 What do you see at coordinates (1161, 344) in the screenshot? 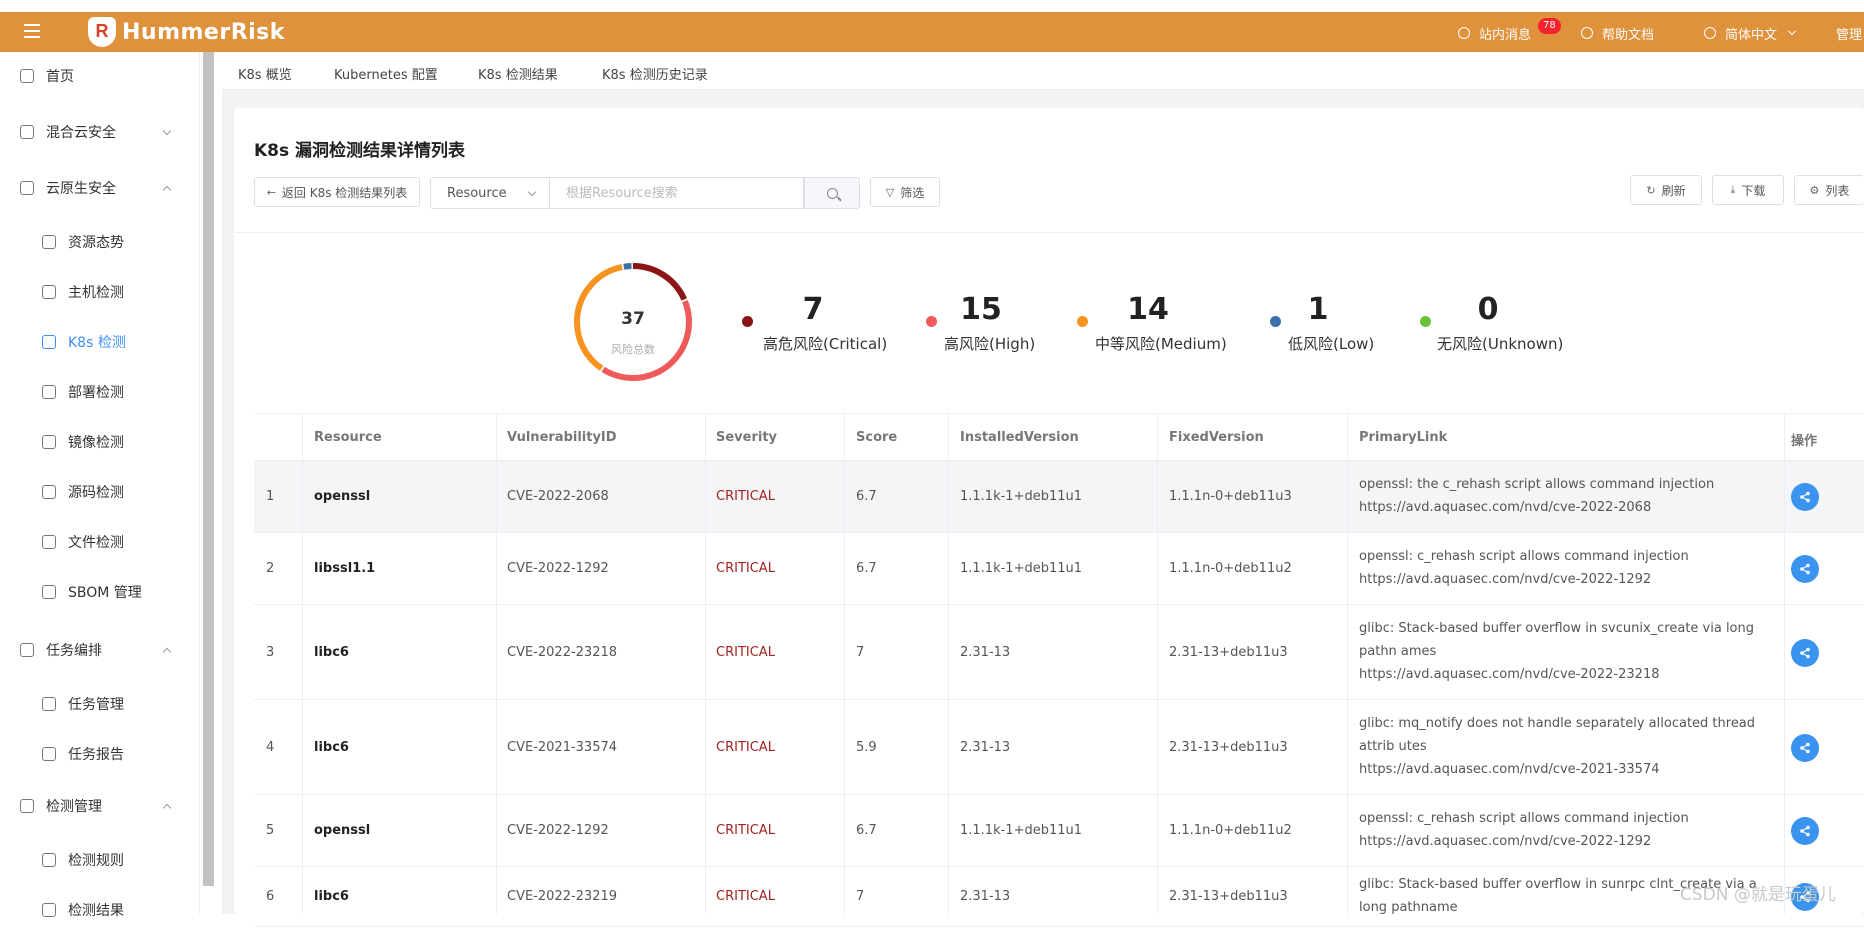
I see `severity-label: 中等风险(Medium)` at bounding box center [1161, 344].